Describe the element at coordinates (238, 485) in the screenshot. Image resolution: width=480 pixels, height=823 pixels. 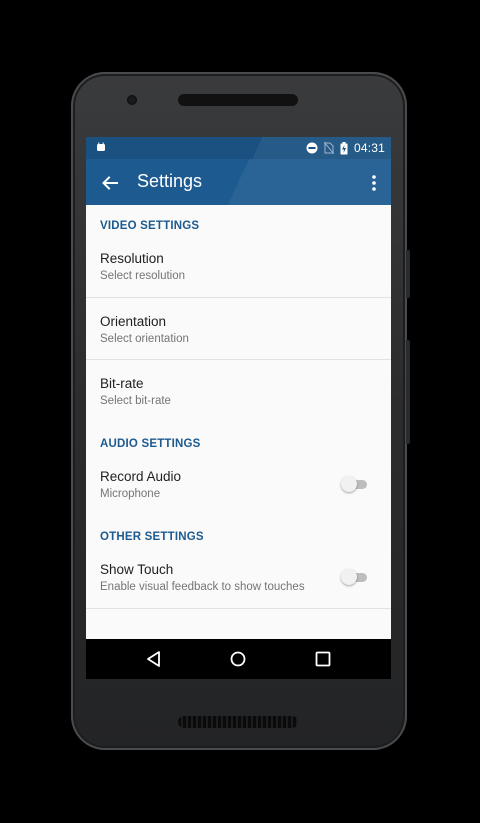
I see `settings-item-record-audio: Record Audio Microphone` at that location.